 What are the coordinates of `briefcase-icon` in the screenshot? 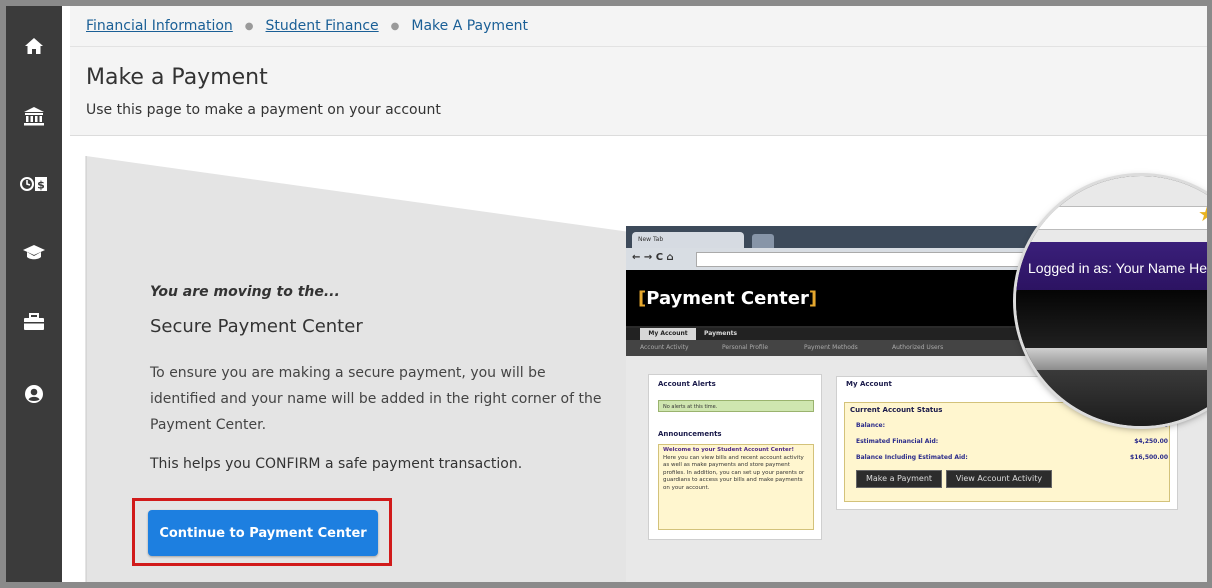 It's located at (34, 321).